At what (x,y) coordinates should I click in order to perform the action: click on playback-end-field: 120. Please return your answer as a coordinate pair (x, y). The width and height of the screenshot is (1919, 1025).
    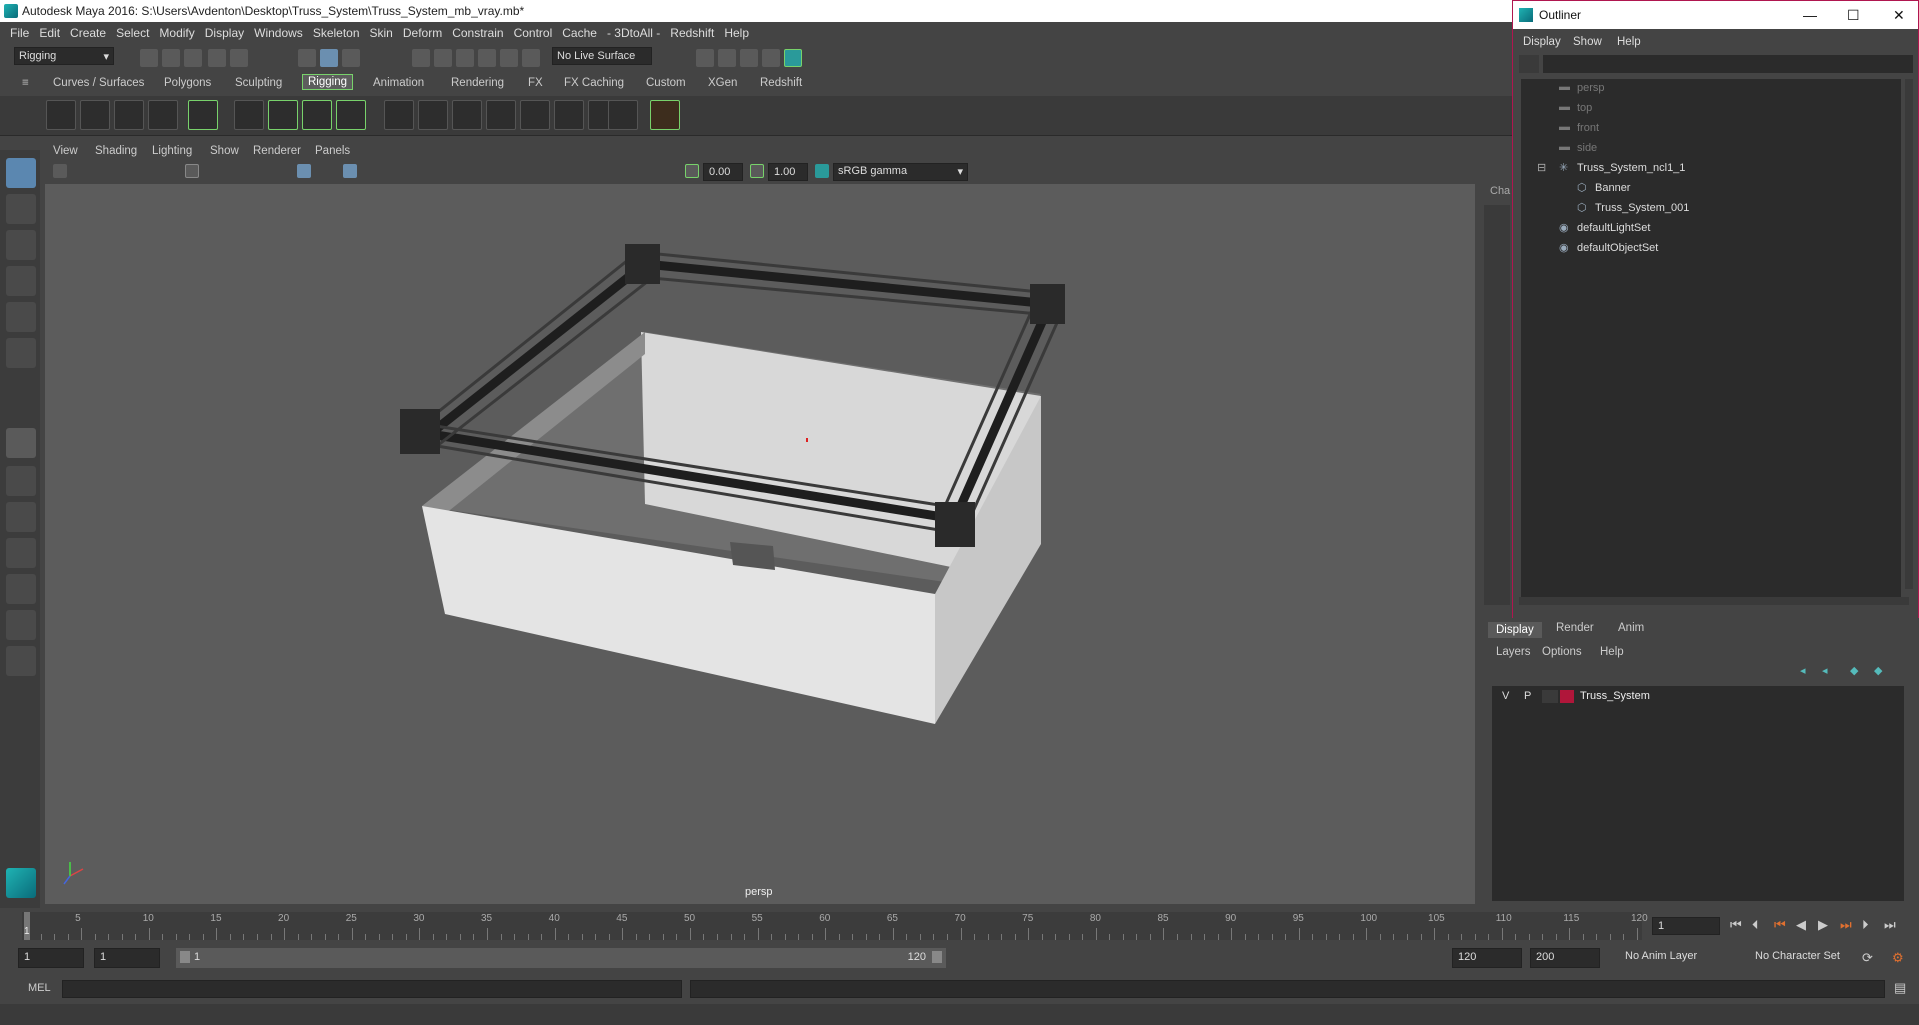
    Looking at the image, I should click on (1487, 958).